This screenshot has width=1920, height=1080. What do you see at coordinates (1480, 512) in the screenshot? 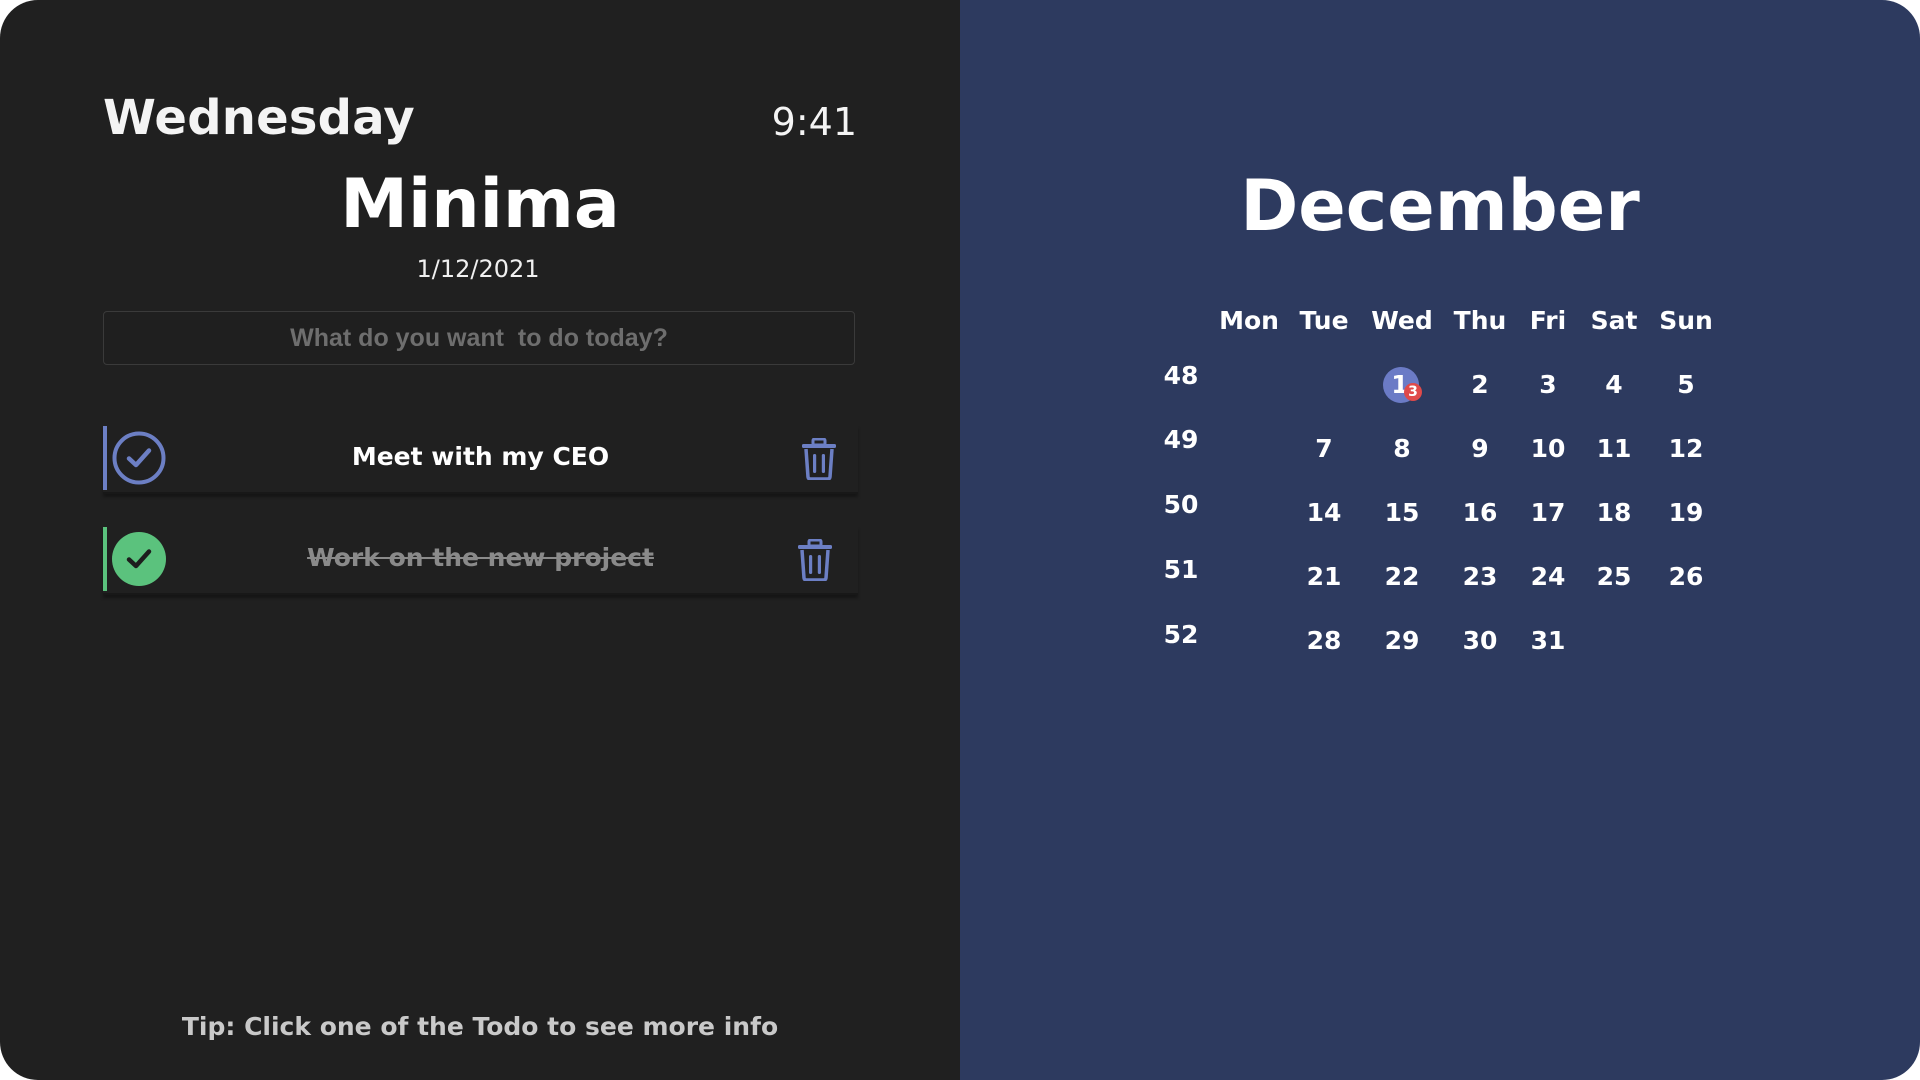
I see `calendar-day: 16` at bounding box center [1480, 512].